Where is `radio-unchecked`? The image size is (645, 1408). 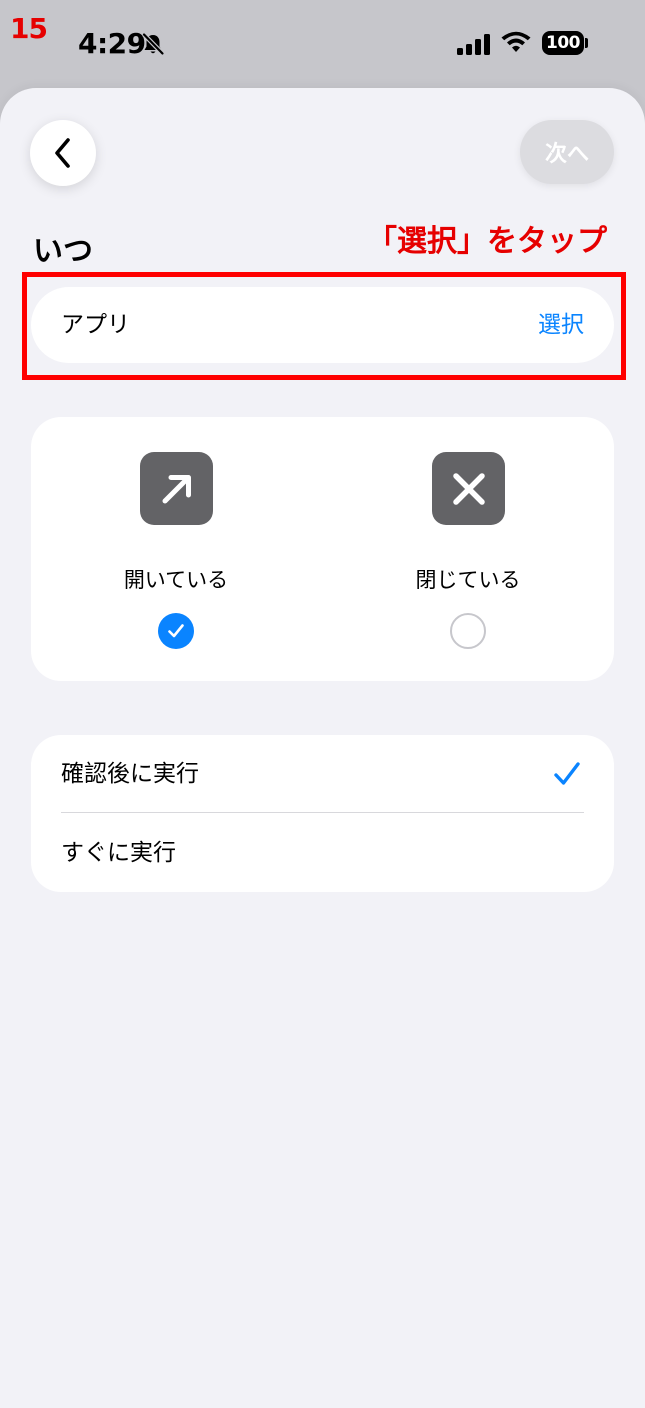 radio-unchecked is located at coordinates (468, 631).